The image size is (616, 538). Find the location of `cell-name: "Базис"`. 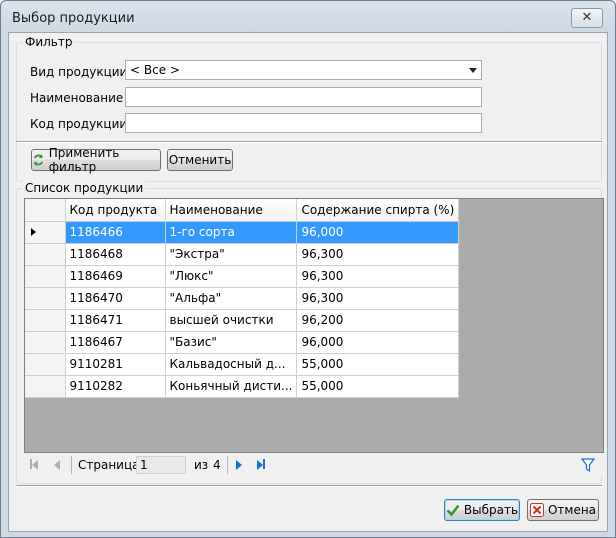

cell-name: "Базис" is located at coordinates (231, 342).